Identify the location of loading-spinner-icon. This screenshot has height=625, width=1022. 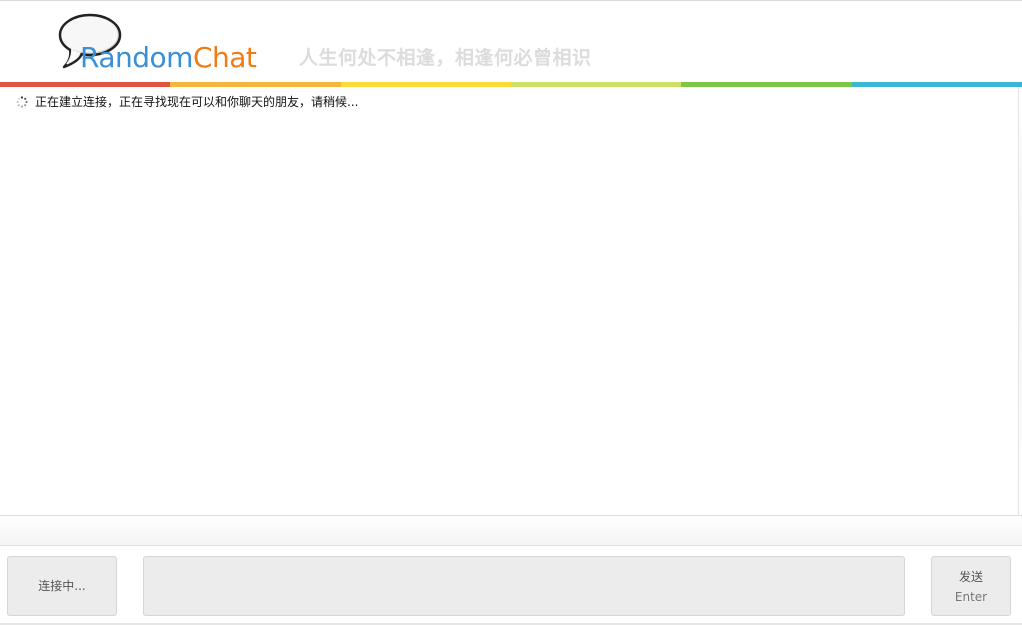
(22, 101).